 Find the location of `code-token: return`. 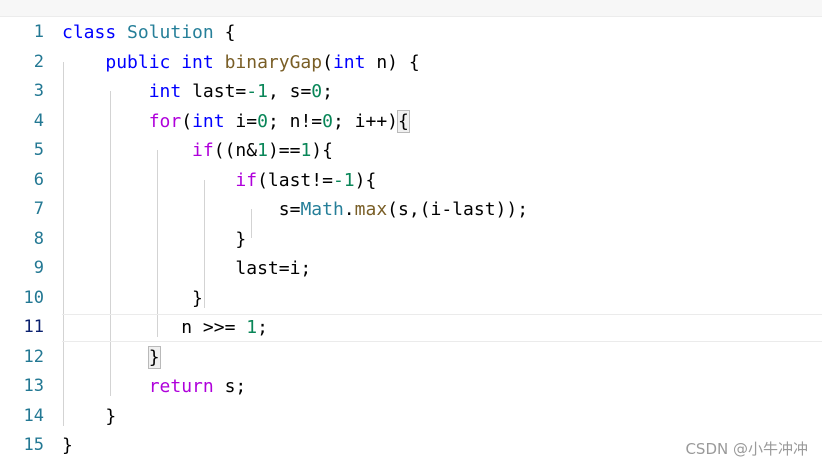

code-token: return is located at coordinates (186, 386).